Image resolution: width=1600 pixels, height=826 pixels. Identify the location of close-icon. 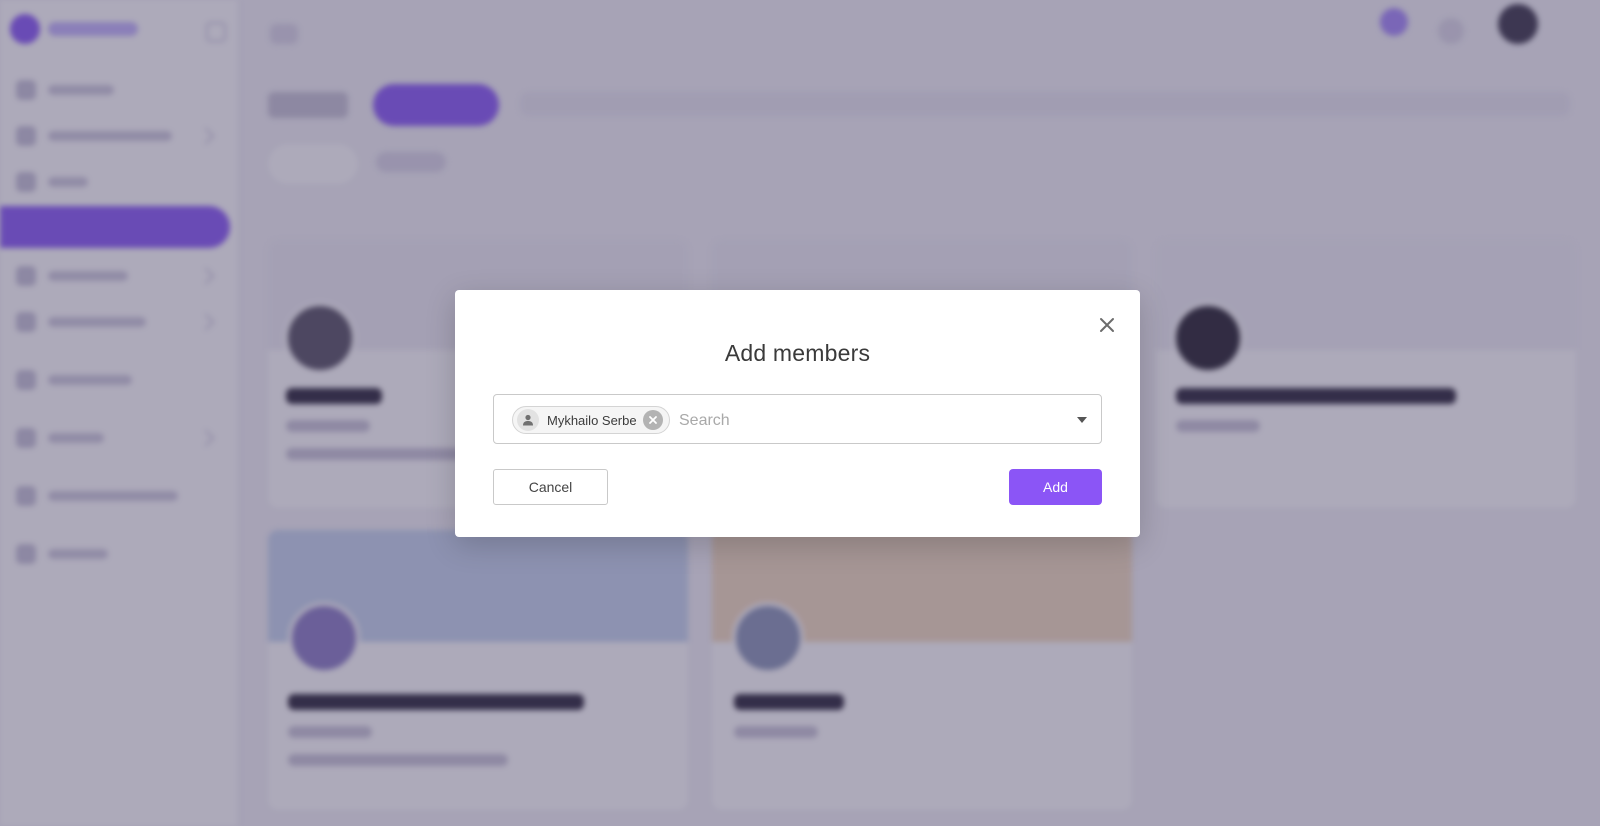
(1107, 325).